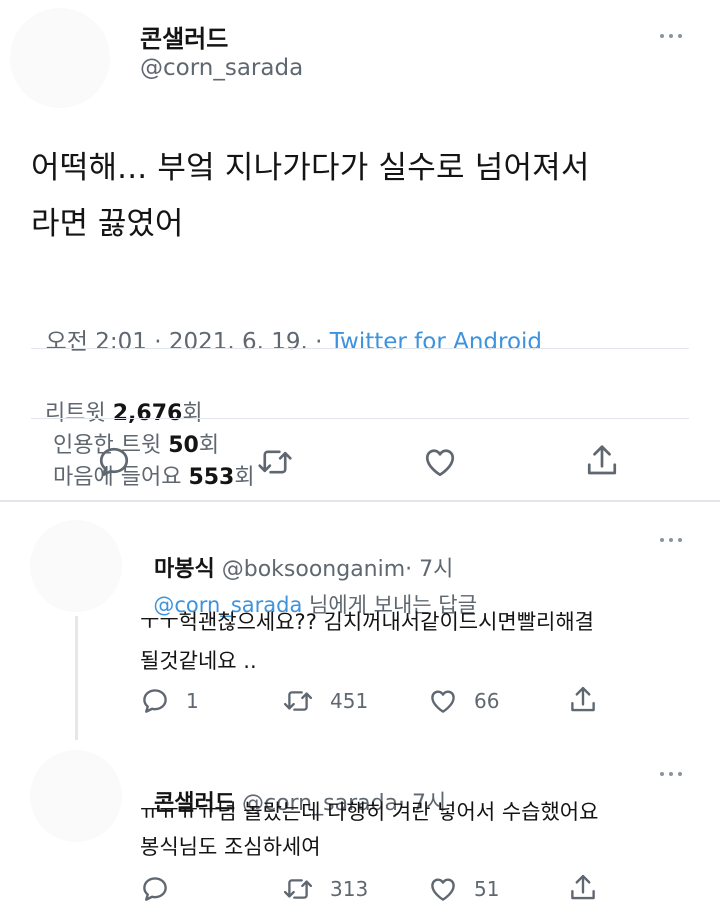 Image resolution: width=720 pixels, height=918 pixels. Describe the element at coordinates (136, 445) in the screenshot. I see `quotes-stat: 인용한 트윗 50회` at that location.